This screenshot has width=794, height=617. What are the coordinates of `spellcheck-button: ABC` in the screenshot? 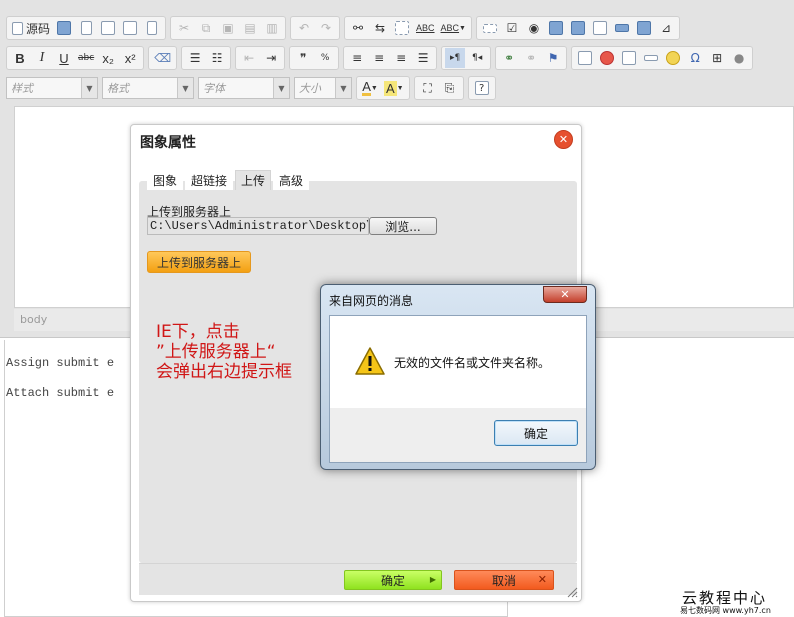 It's located at (425, 28).